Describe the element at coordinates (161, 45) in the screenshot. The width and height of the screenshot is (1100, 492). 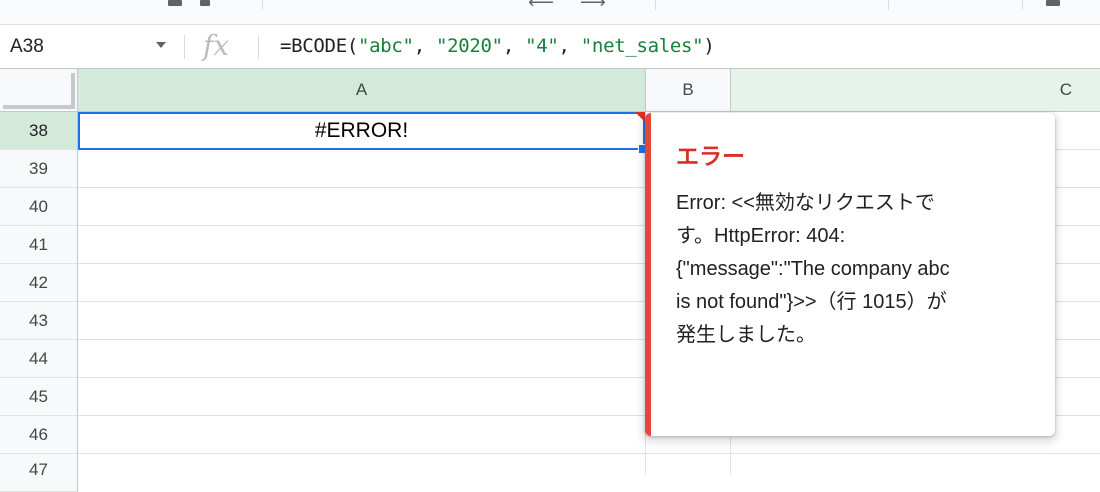
I see `chevron-down-icon` at that location.